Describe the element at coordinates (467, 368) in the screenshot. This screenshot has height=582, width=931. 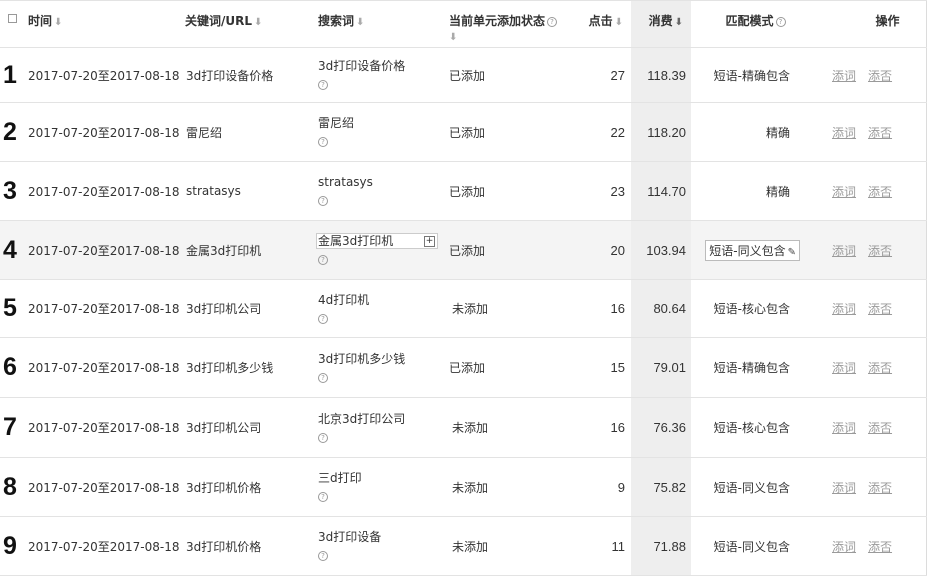
I see `add-status: 已添加` at that location.